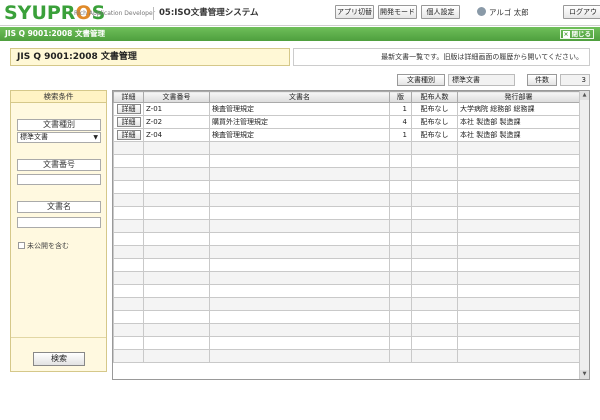  I want to click on scroll-up-icon: ▲, so click(584, 95).